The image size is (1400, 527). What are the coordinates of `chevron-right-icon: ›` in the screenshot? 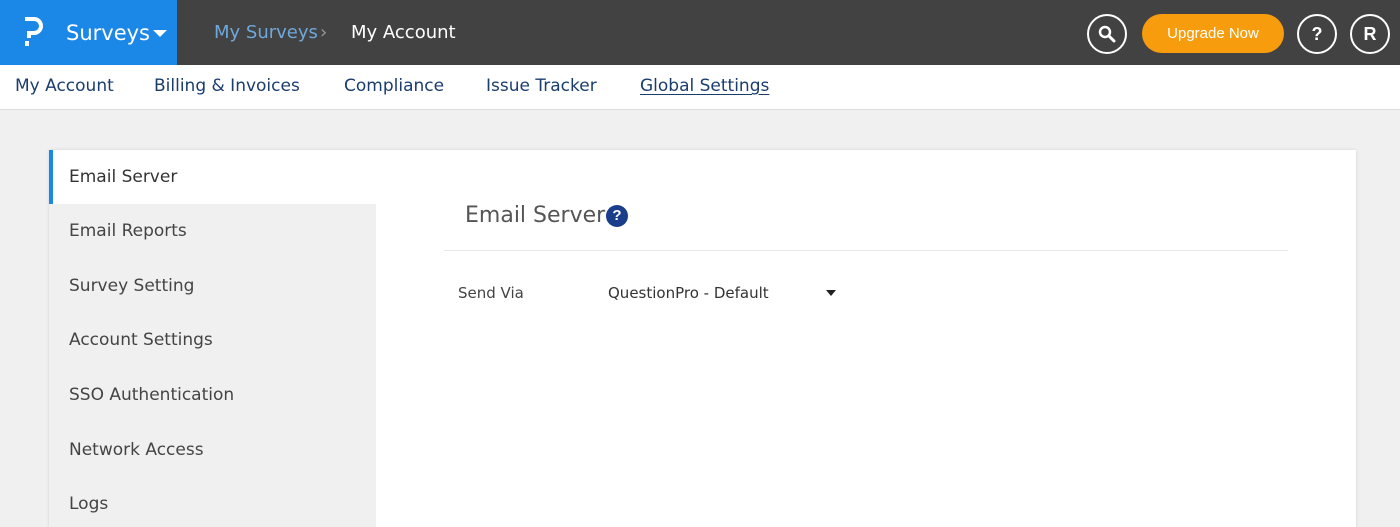 It's located at (324, 32).